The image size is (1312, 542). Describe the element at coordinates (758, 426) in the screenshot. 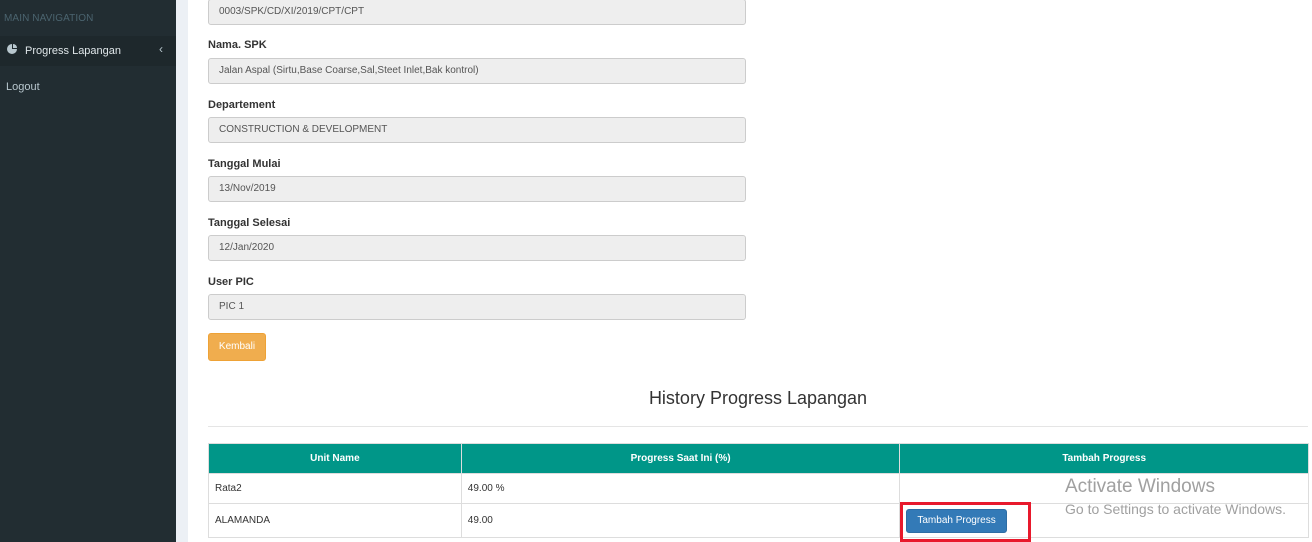

I see `divider` at that location.